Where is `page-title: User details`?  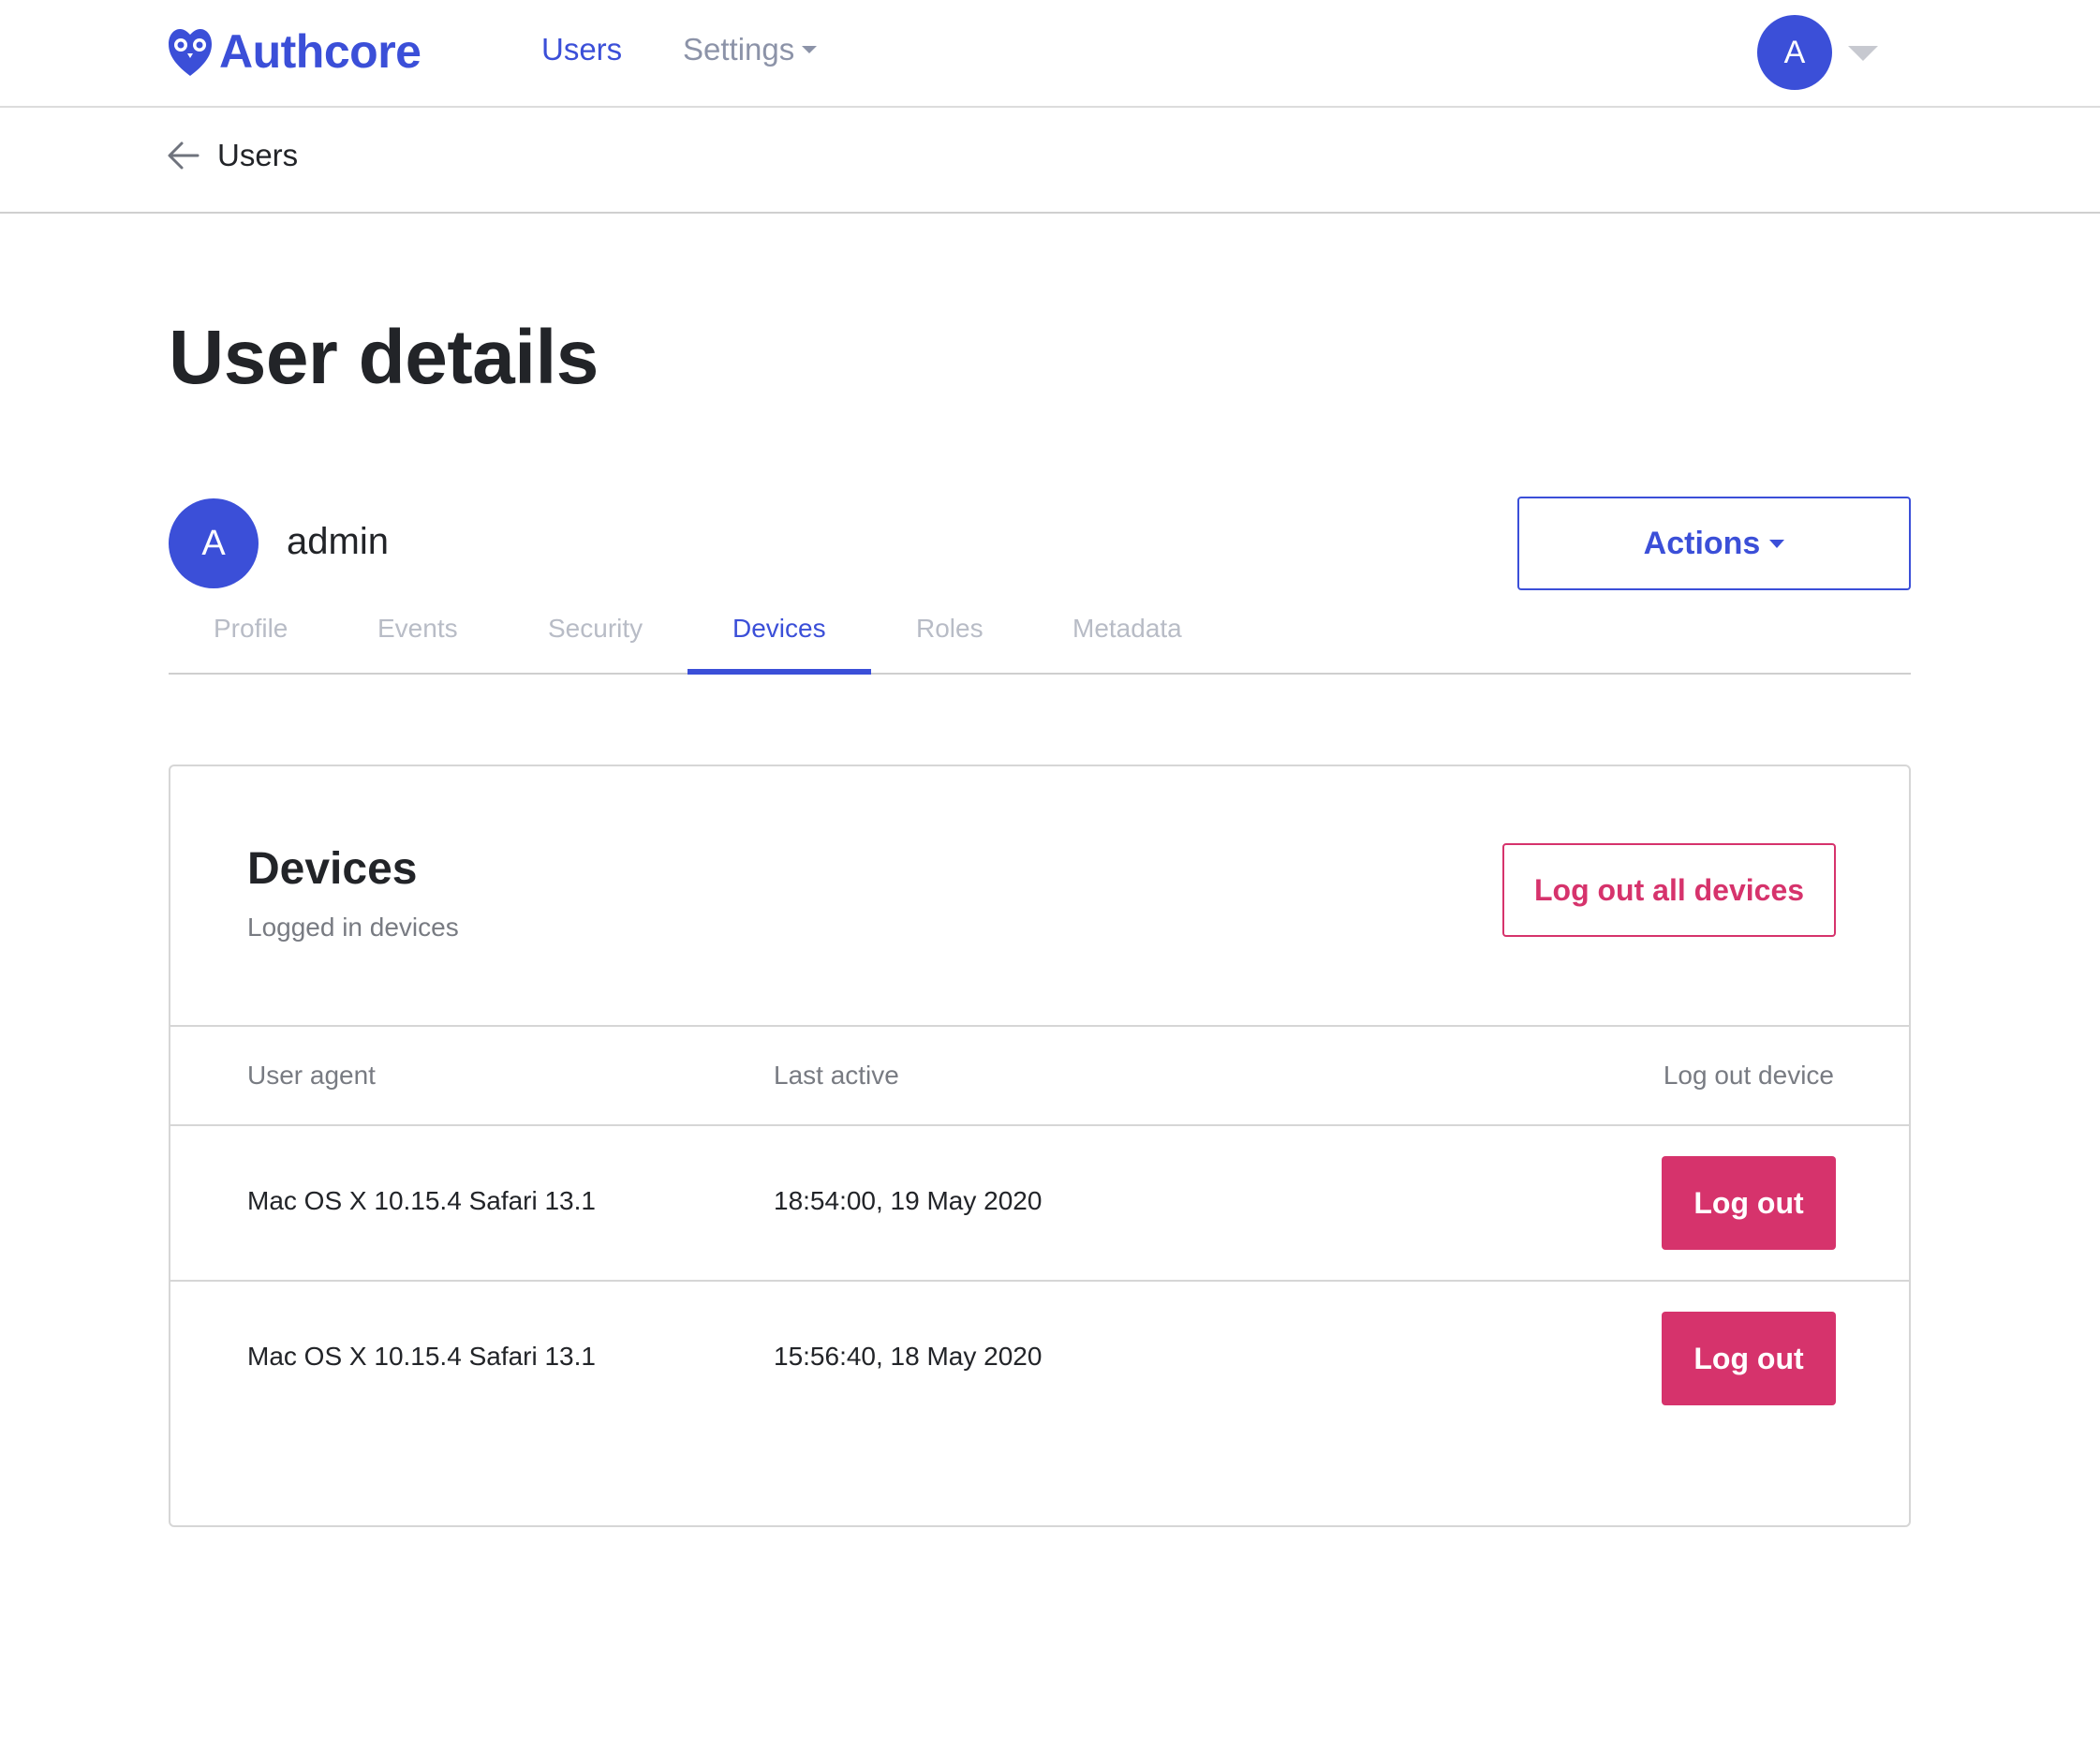 page-title: User details is located at coordinates (384, 357).